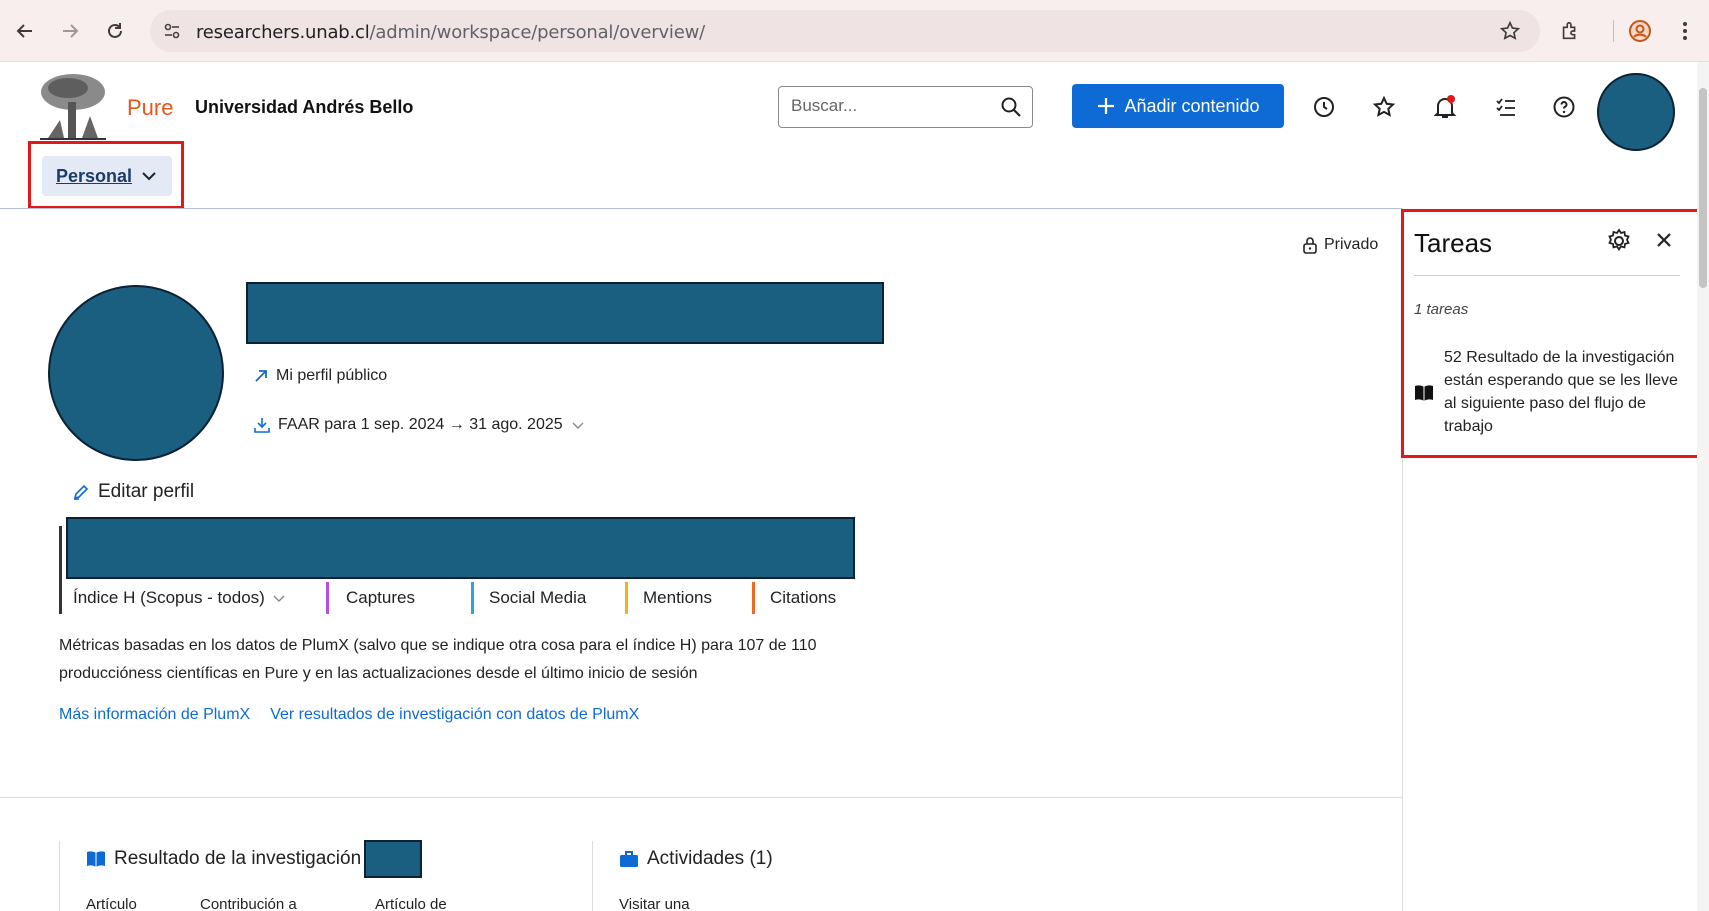  What do you see at coordinates (1445, 107) in the screenshot?
I see `notifications-bell-icon` at bounding box center [1445, 107].